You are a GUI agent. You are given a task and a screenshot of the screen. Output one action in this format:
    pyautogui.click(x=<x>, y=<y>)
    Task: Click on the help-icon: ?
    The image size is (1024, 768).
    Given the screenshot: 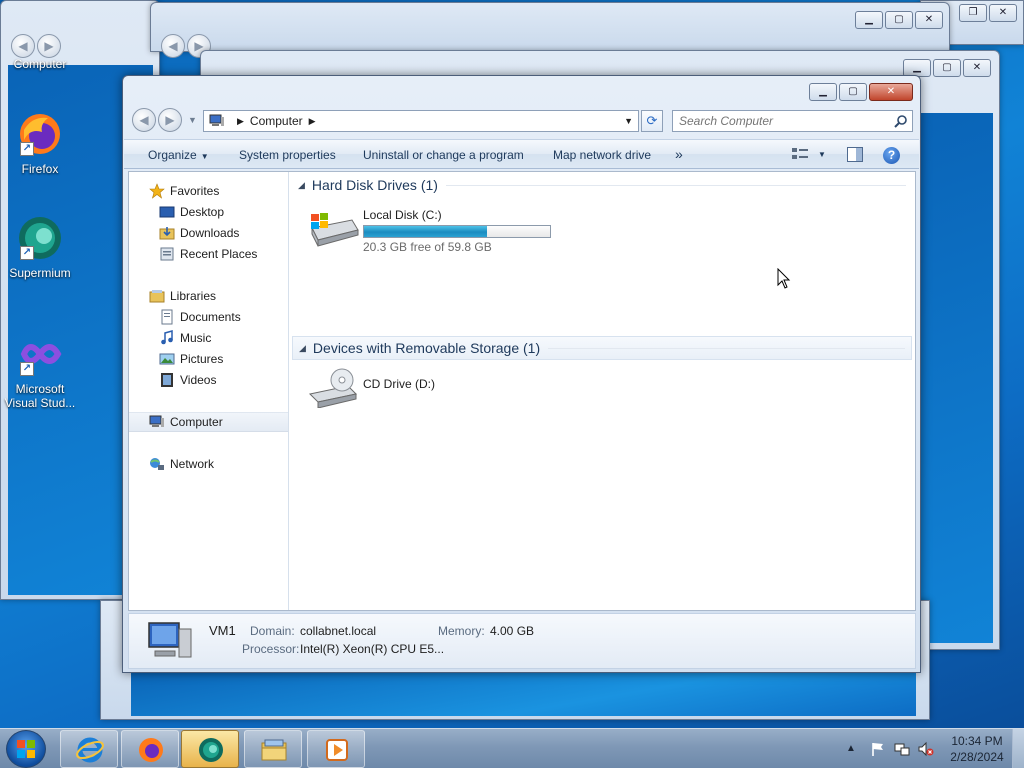 What is the action you would take?
    pyautogui.click(x=891, y=155)
    